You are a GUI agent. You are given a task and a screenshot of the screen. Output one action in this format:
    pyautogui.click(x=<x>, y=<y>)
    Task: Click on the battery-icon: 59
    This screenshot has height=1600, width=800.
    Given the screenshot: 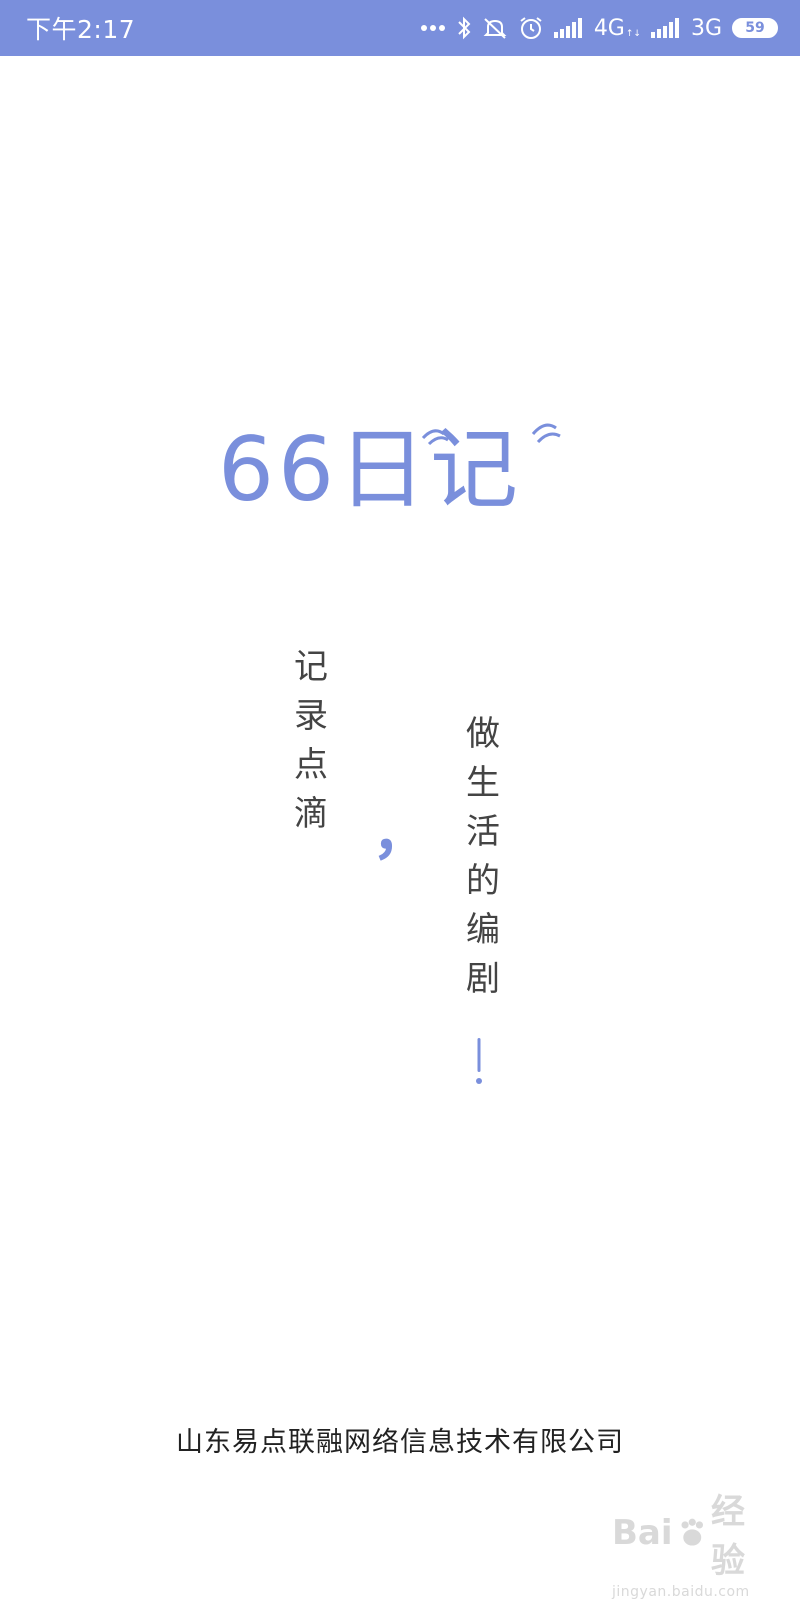 What is the action you would take?
    pyautogui.click(x=755, y=28)
    